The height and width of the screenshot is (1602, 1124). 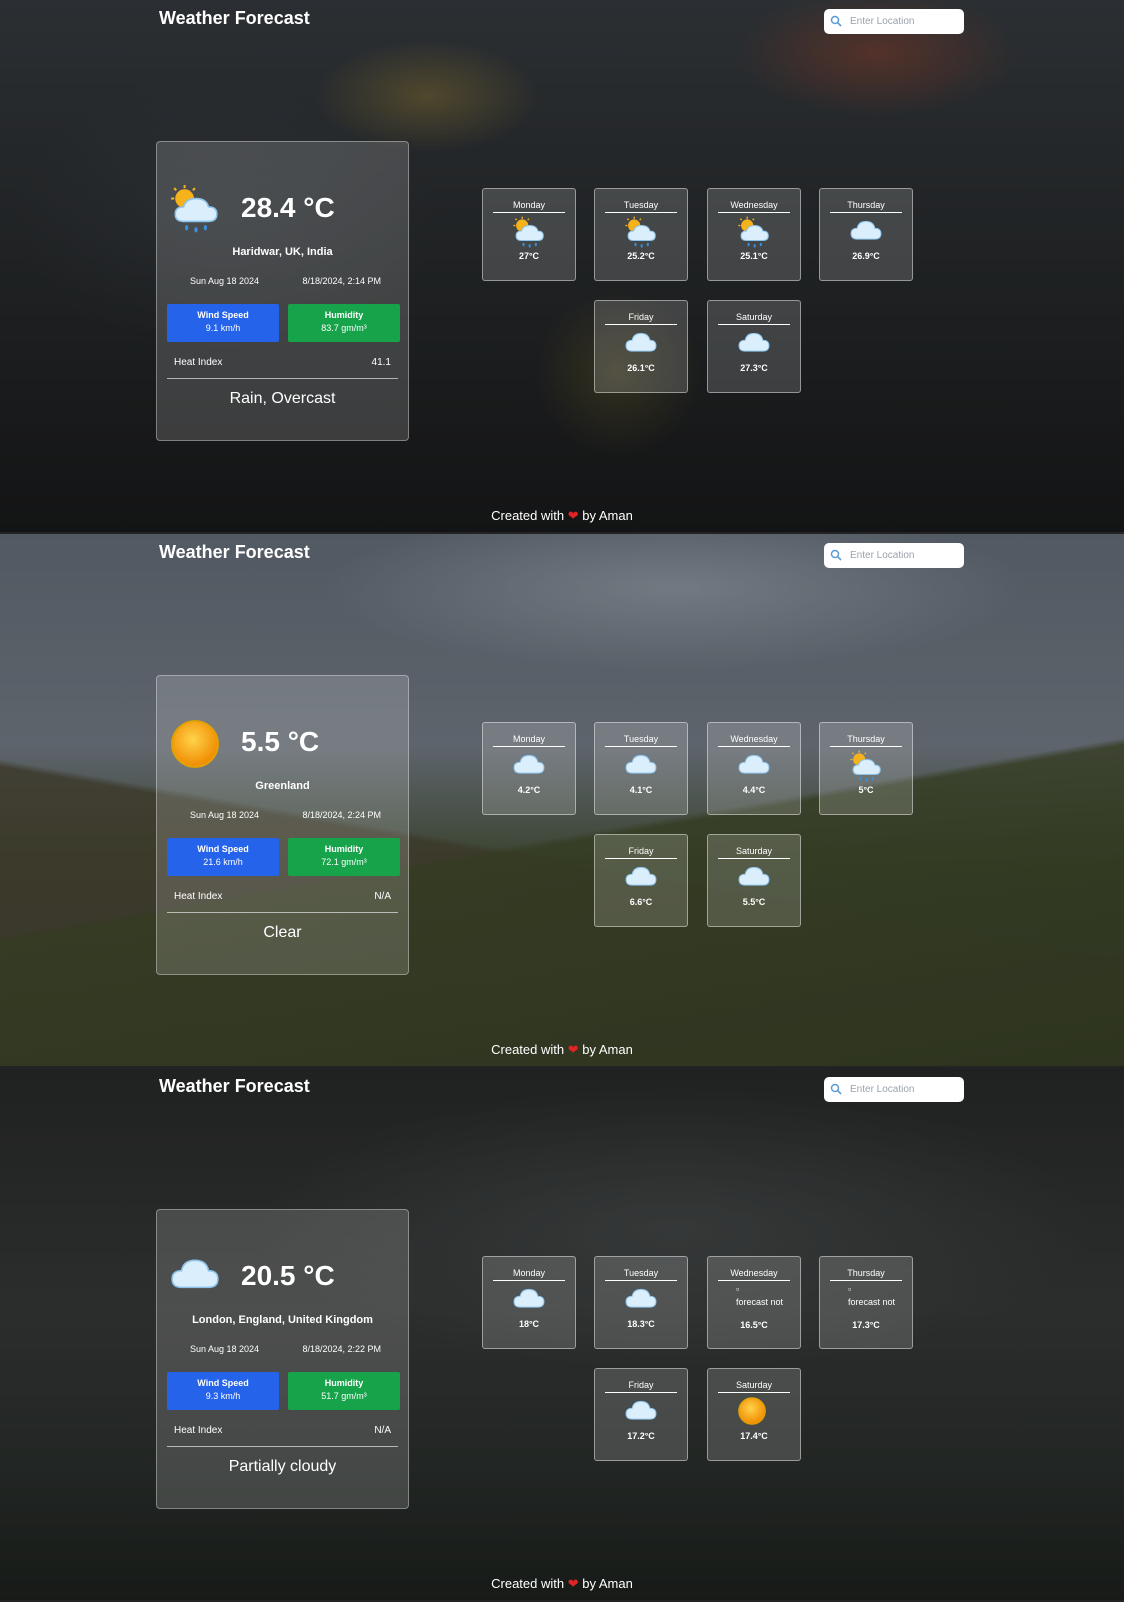 I want to click on forecast-temp: 18.3°C, so click(x=641, y=1324).